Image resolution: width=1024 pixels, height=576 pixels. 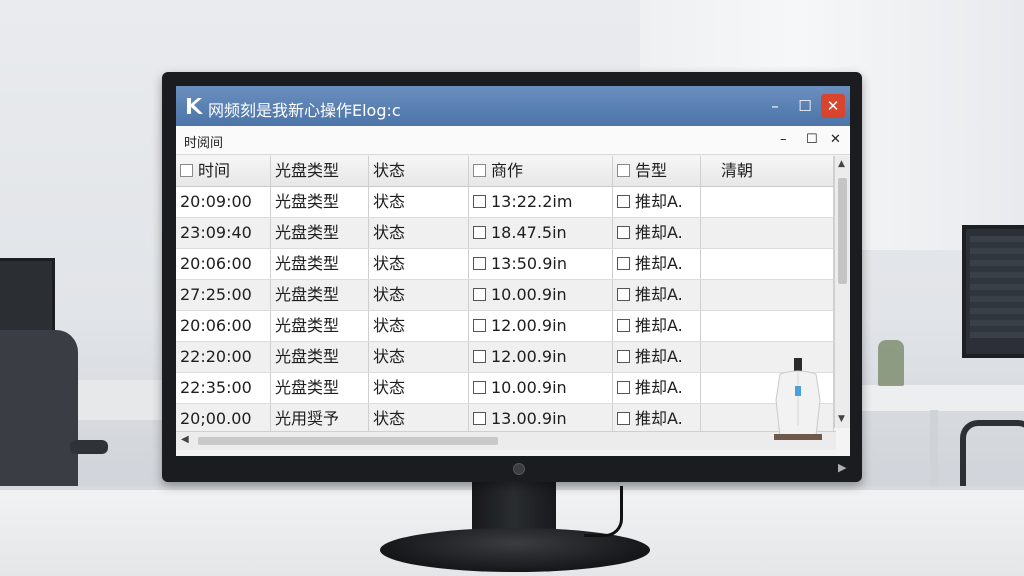 What do you see at coordinates (223, 171) in the screenshot?
I see `column-header: 时间` at bounding box center [223, 171].